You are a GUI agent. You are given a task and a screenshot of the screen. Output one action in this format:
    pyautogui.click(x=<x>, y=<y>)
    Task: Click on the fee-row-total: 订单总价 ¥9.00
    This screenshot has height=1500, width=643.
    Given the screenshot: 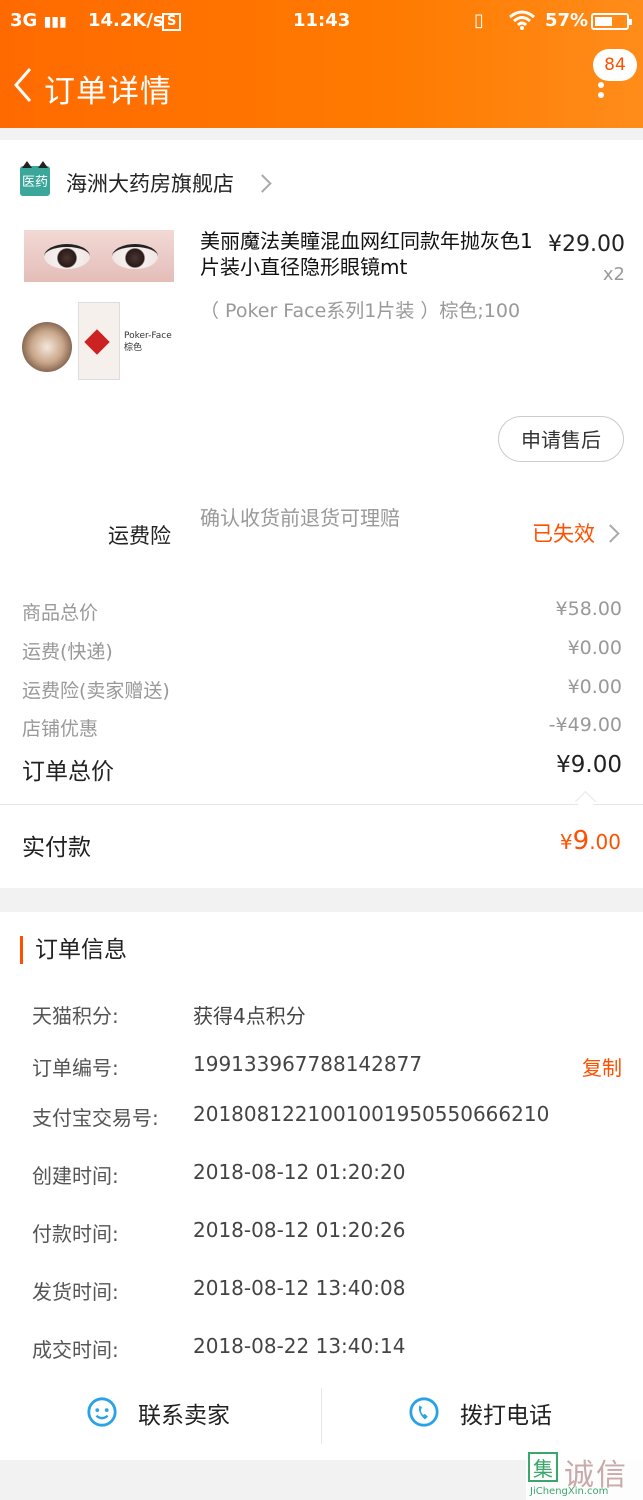 What is the action you would take?
    pyautogui.click(x=322, y=768)
    